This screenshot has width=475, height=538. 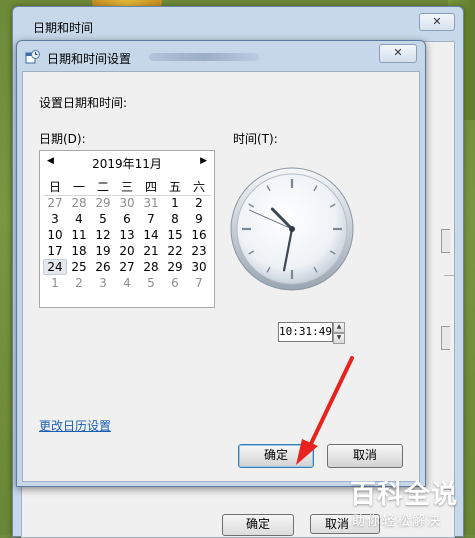 What do you see at coordinates (127, 251) in the screenshot?
I see `calendar-day: 20` at bounding box center [127, 251].